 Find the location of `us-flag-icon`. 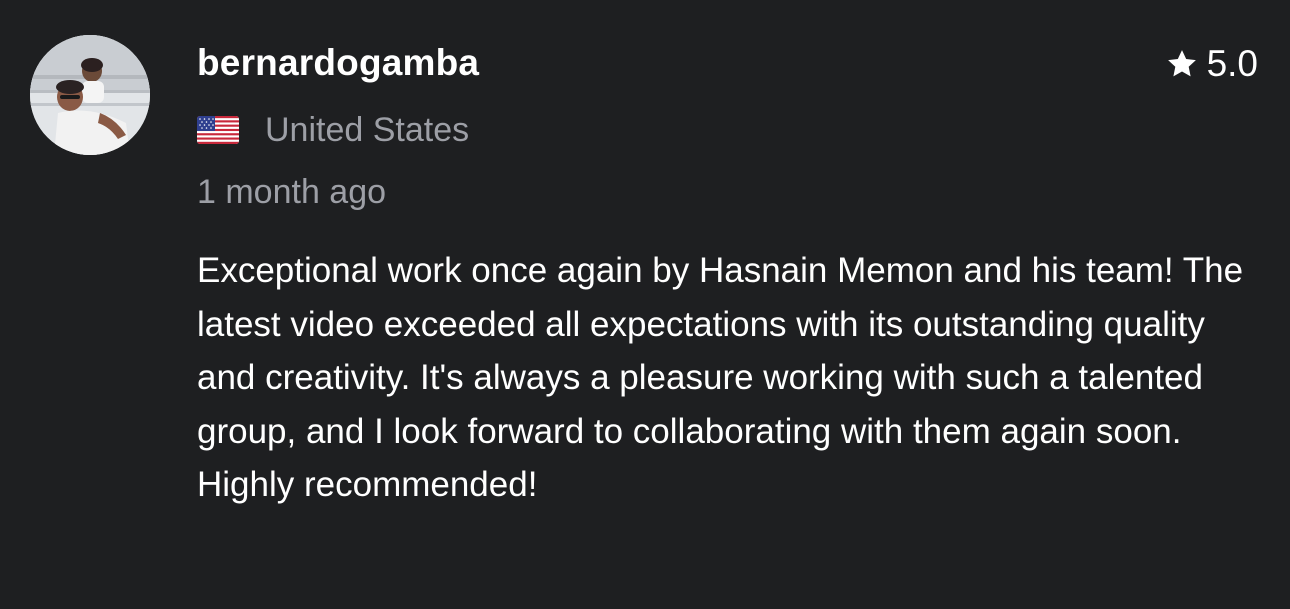

us-flag-icon is located at coordinates (218, 130).